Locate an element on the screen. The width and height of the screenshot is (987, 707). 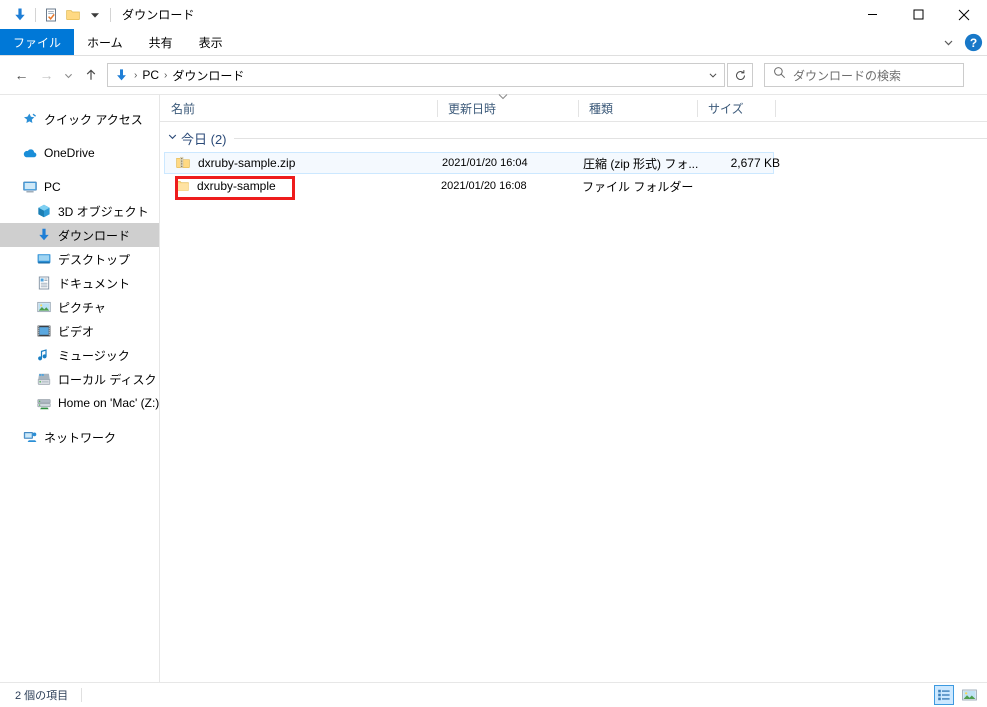
desktop-icon is located at coordinates (44, 259).